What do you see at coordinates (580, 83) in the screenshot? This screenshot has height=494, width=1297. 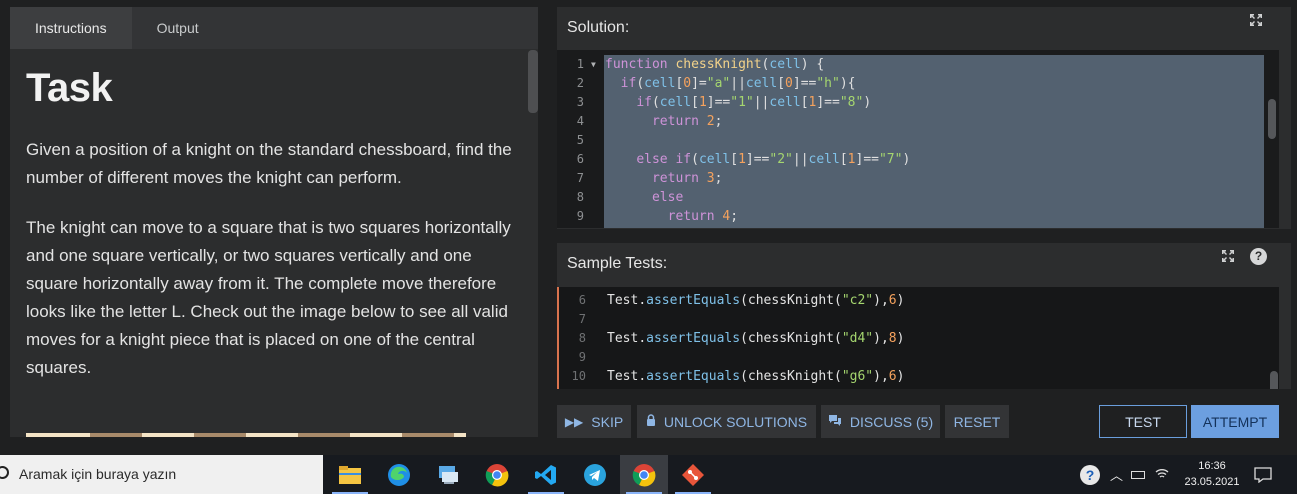 I see `line-number: 2` at bounding box center [580, 83].